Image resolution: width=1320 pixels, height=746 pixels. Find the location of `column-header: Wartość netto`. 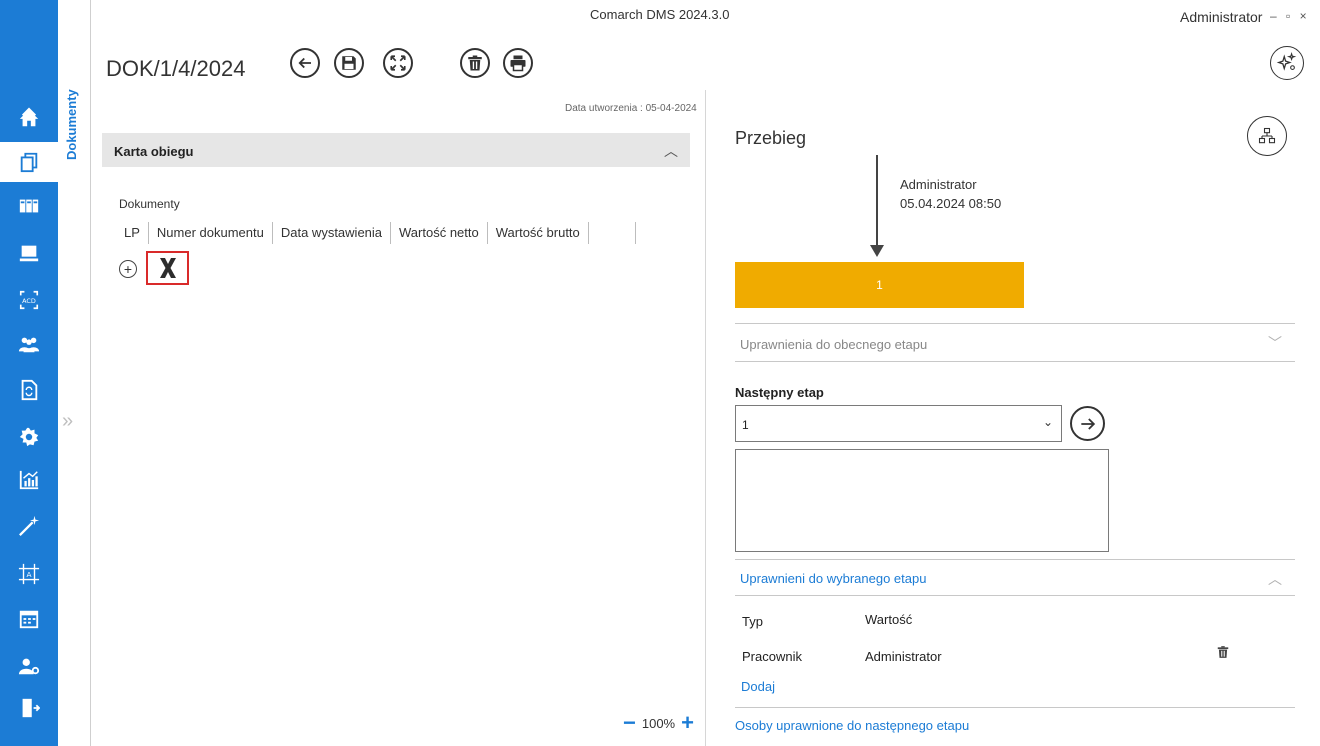

column-header: Wartość netto is located at coordinates (439, 233).